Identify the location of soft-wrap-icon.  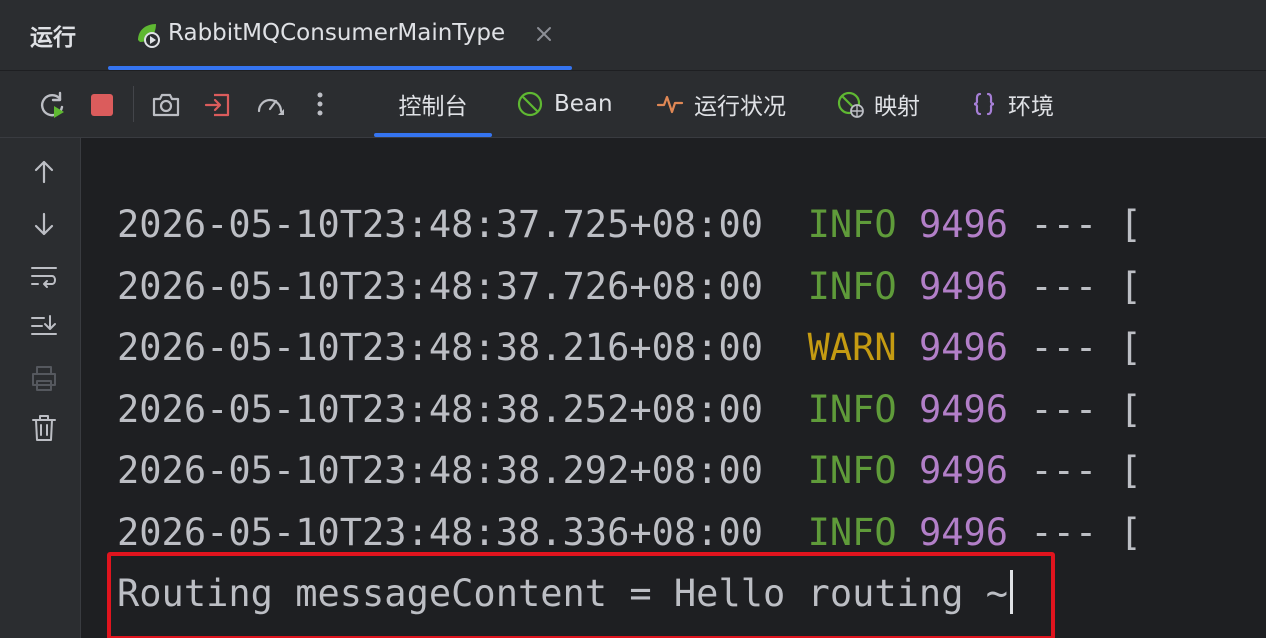
(44, 276).